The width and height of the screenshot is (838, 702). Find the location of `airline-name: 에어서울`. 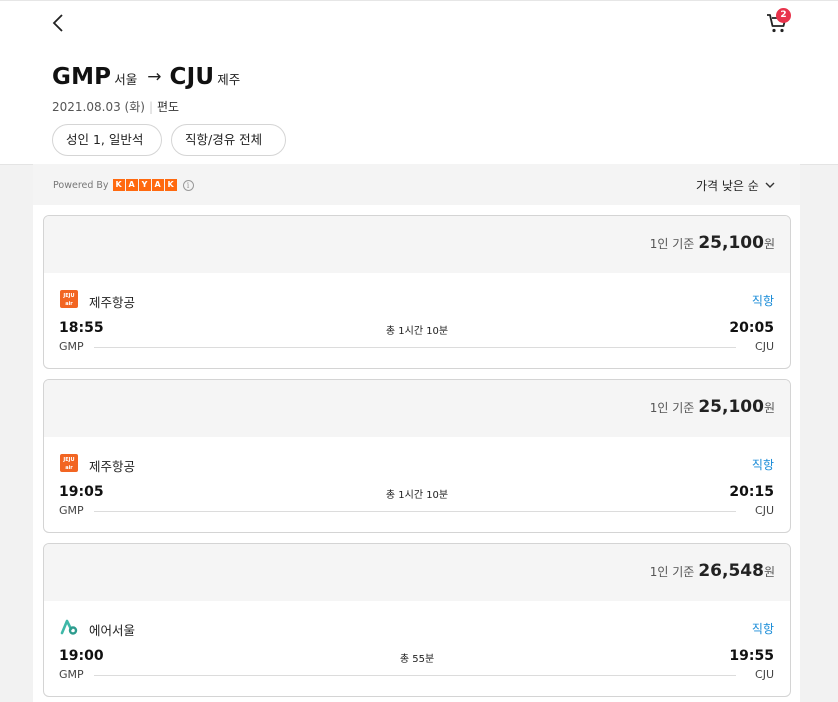

airline-name: 에어서울 is located at coordinates (112, 630).